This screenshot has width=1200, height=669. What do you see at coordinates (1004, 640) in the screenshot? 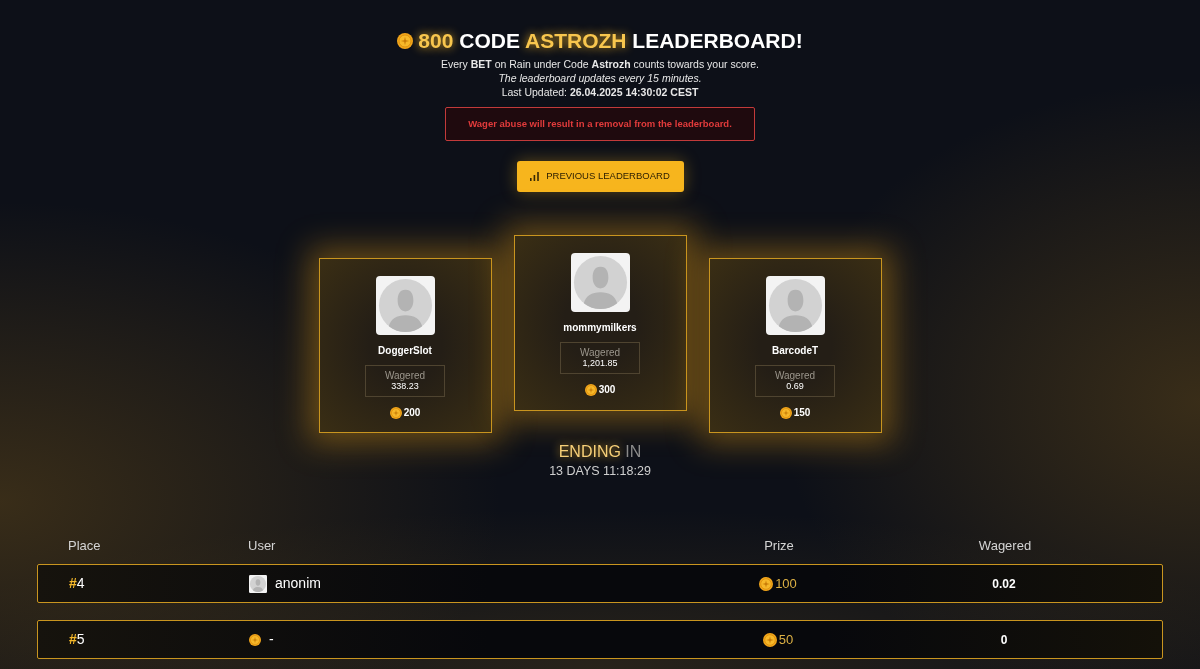
I see `wagered-amount: 0` at bounding box center [1004, 640].